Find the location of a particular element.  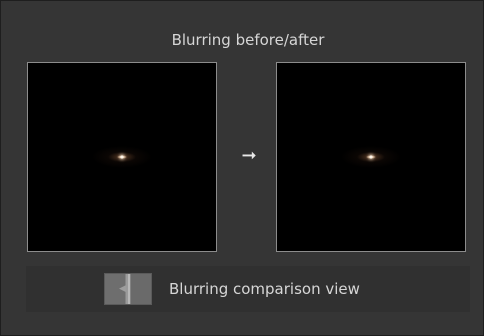

panel-title: Blurring before/after is located at coordinates (248, 40).